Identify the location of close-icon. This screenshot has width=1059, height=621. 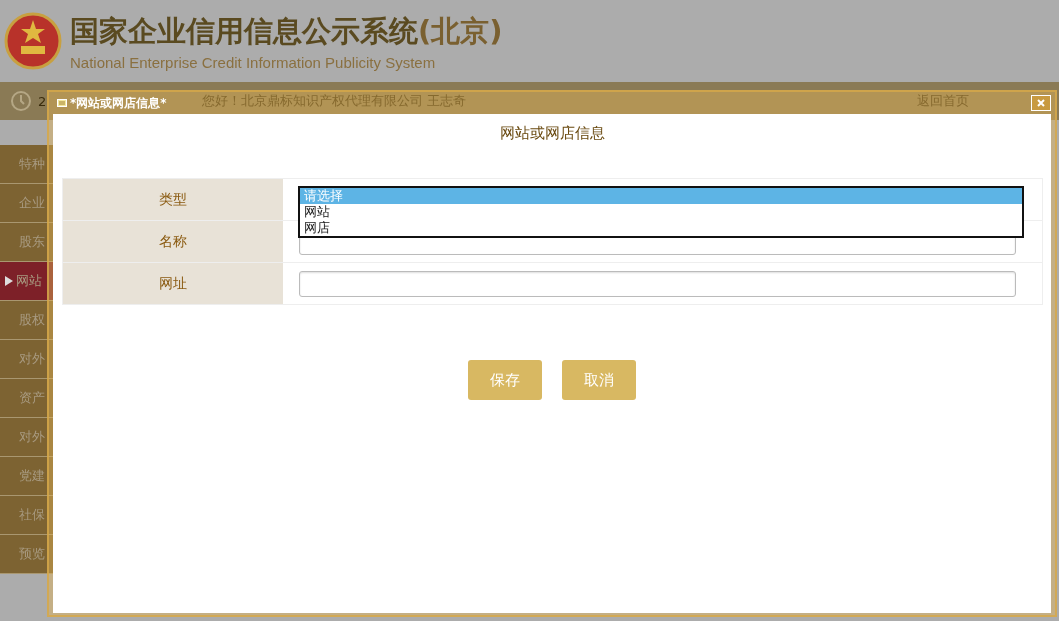
(1041, 103).